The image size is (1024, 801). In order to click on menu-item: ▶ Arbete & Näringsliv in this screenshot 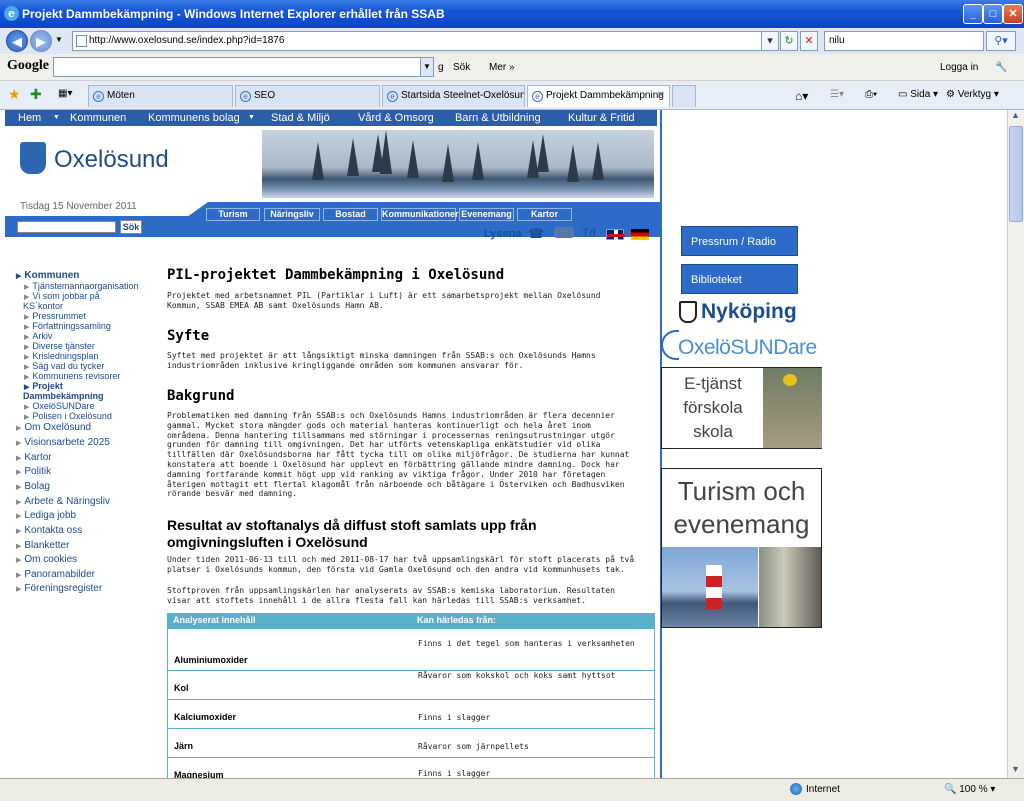, I will do `click(63, 501)`.